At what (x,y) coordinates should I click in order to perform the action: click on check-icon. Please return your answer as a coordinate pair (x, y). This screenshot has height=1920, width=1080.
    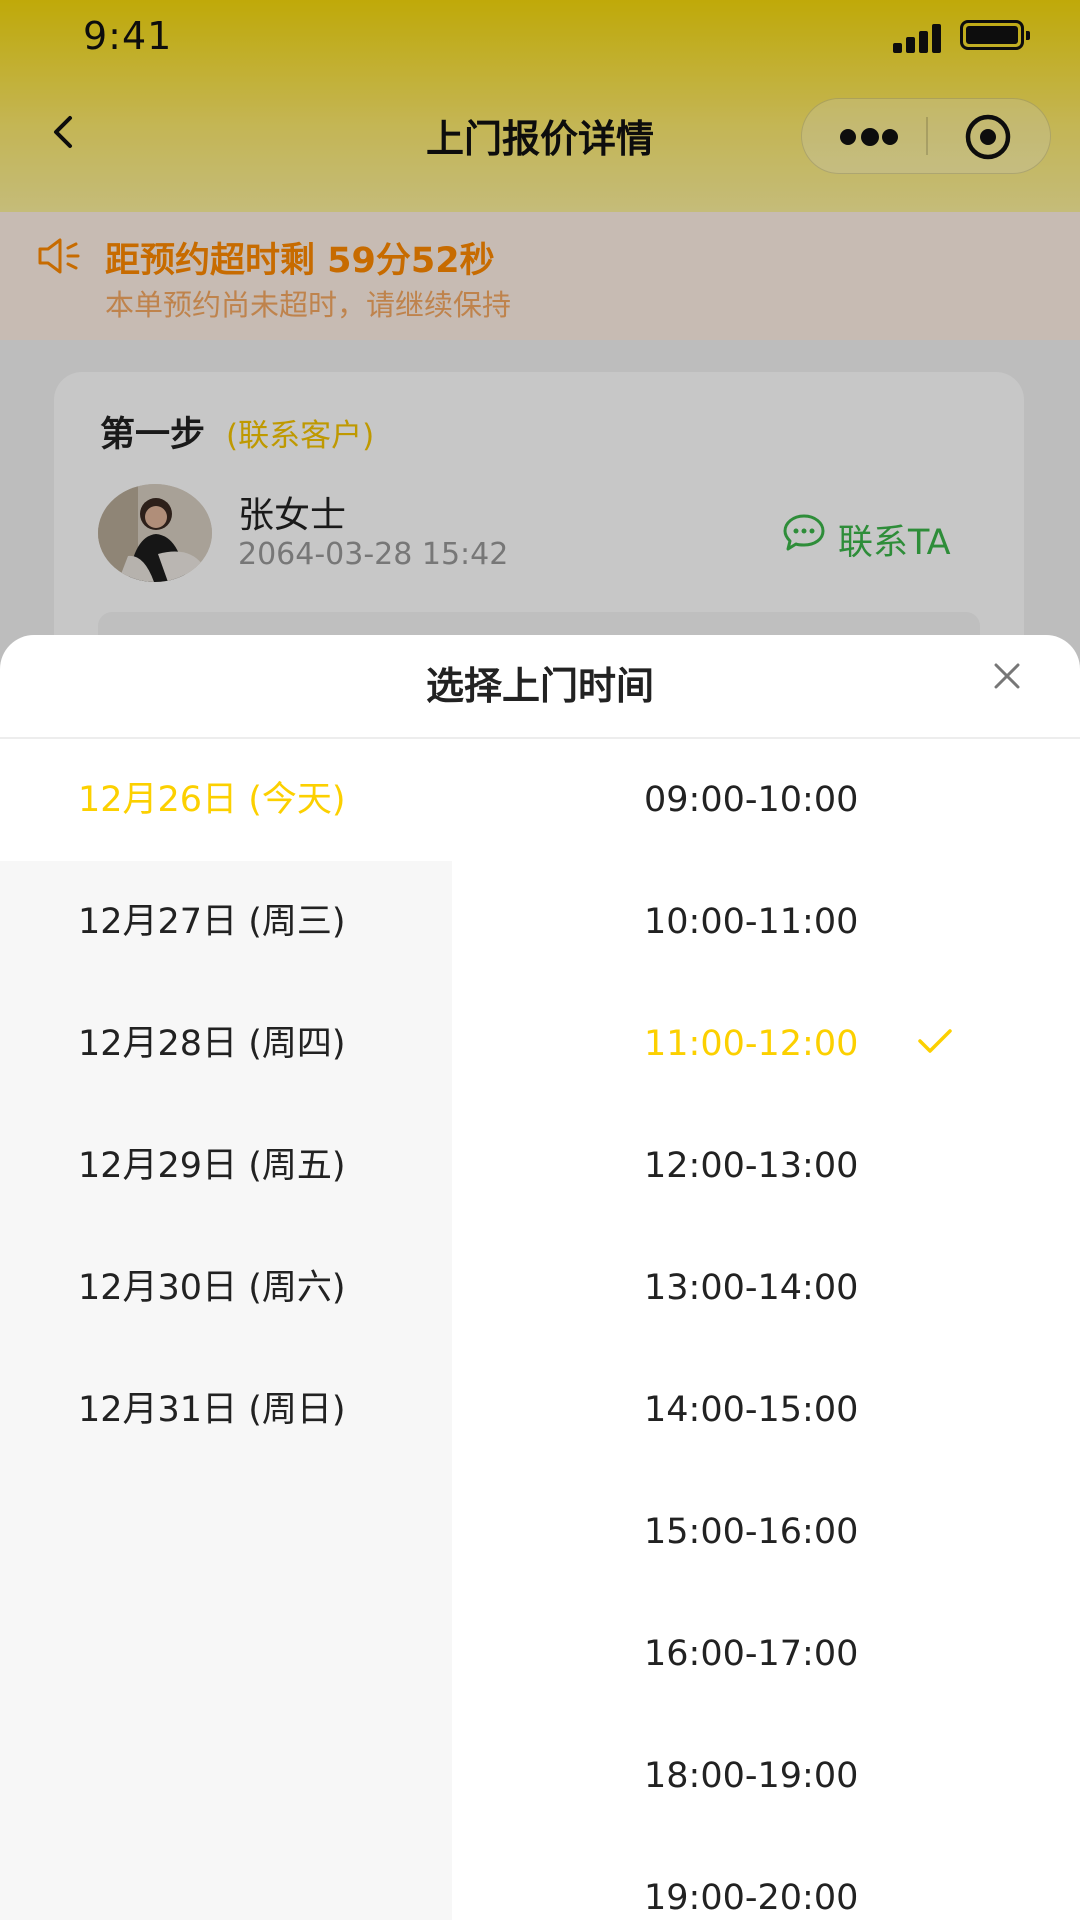
    Looking at the image, I should click on (935, 1041).